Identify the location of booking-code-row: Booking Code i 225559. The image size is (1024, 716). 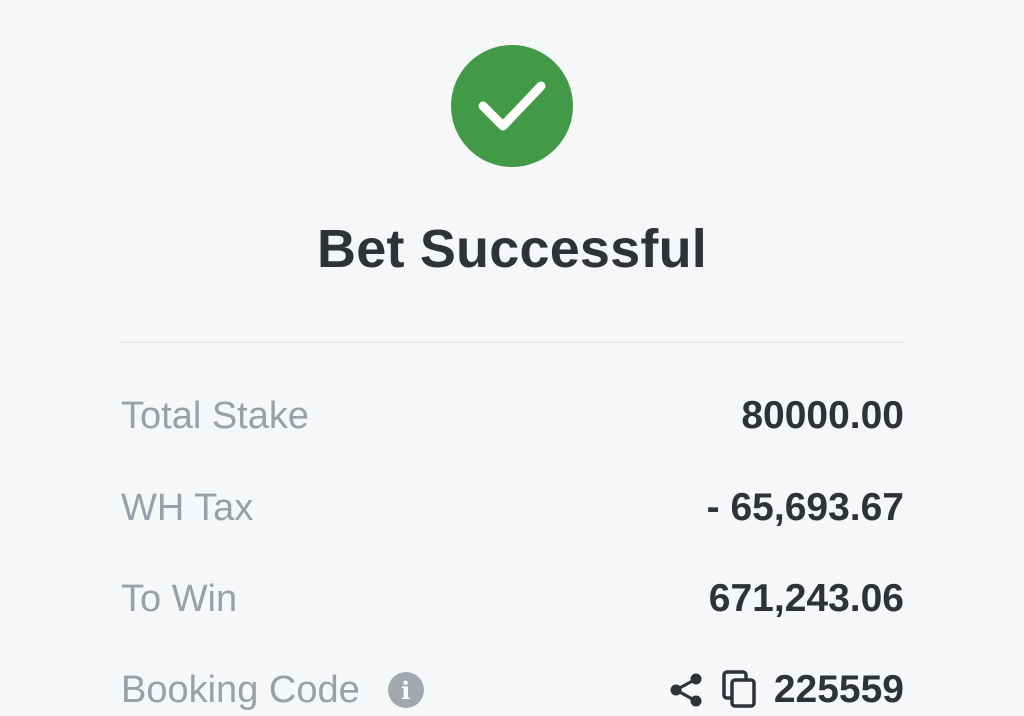
(512, 690).